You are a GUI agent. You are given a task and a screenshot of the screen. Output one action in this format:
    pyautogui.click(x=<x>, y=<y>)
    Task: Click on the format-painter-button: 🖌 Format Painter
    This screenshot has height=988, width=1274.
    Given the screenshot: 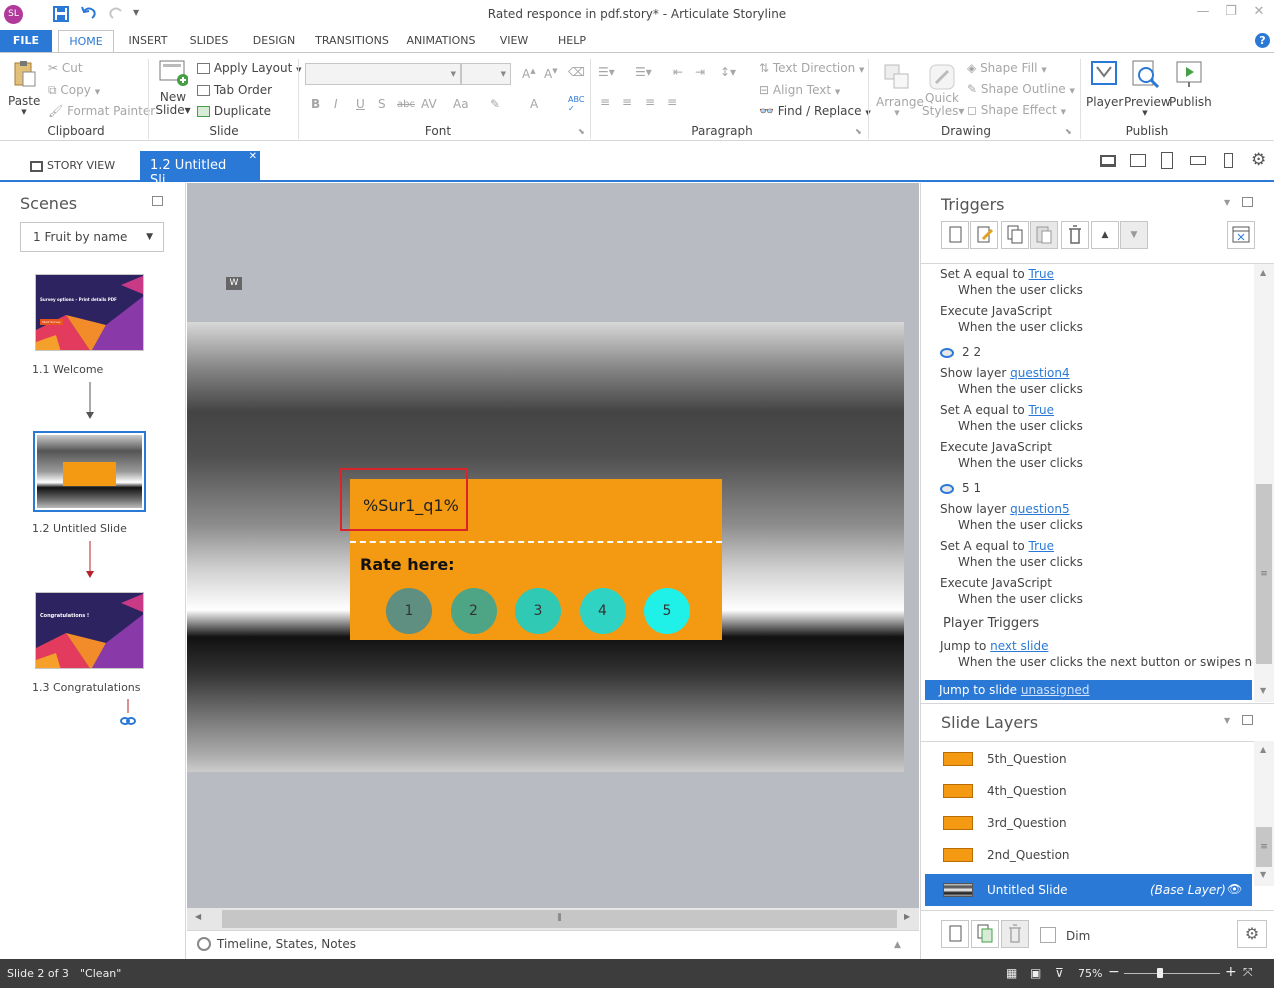 What is the action you would take?
    pyautogui.click(x=101, y=111)
    